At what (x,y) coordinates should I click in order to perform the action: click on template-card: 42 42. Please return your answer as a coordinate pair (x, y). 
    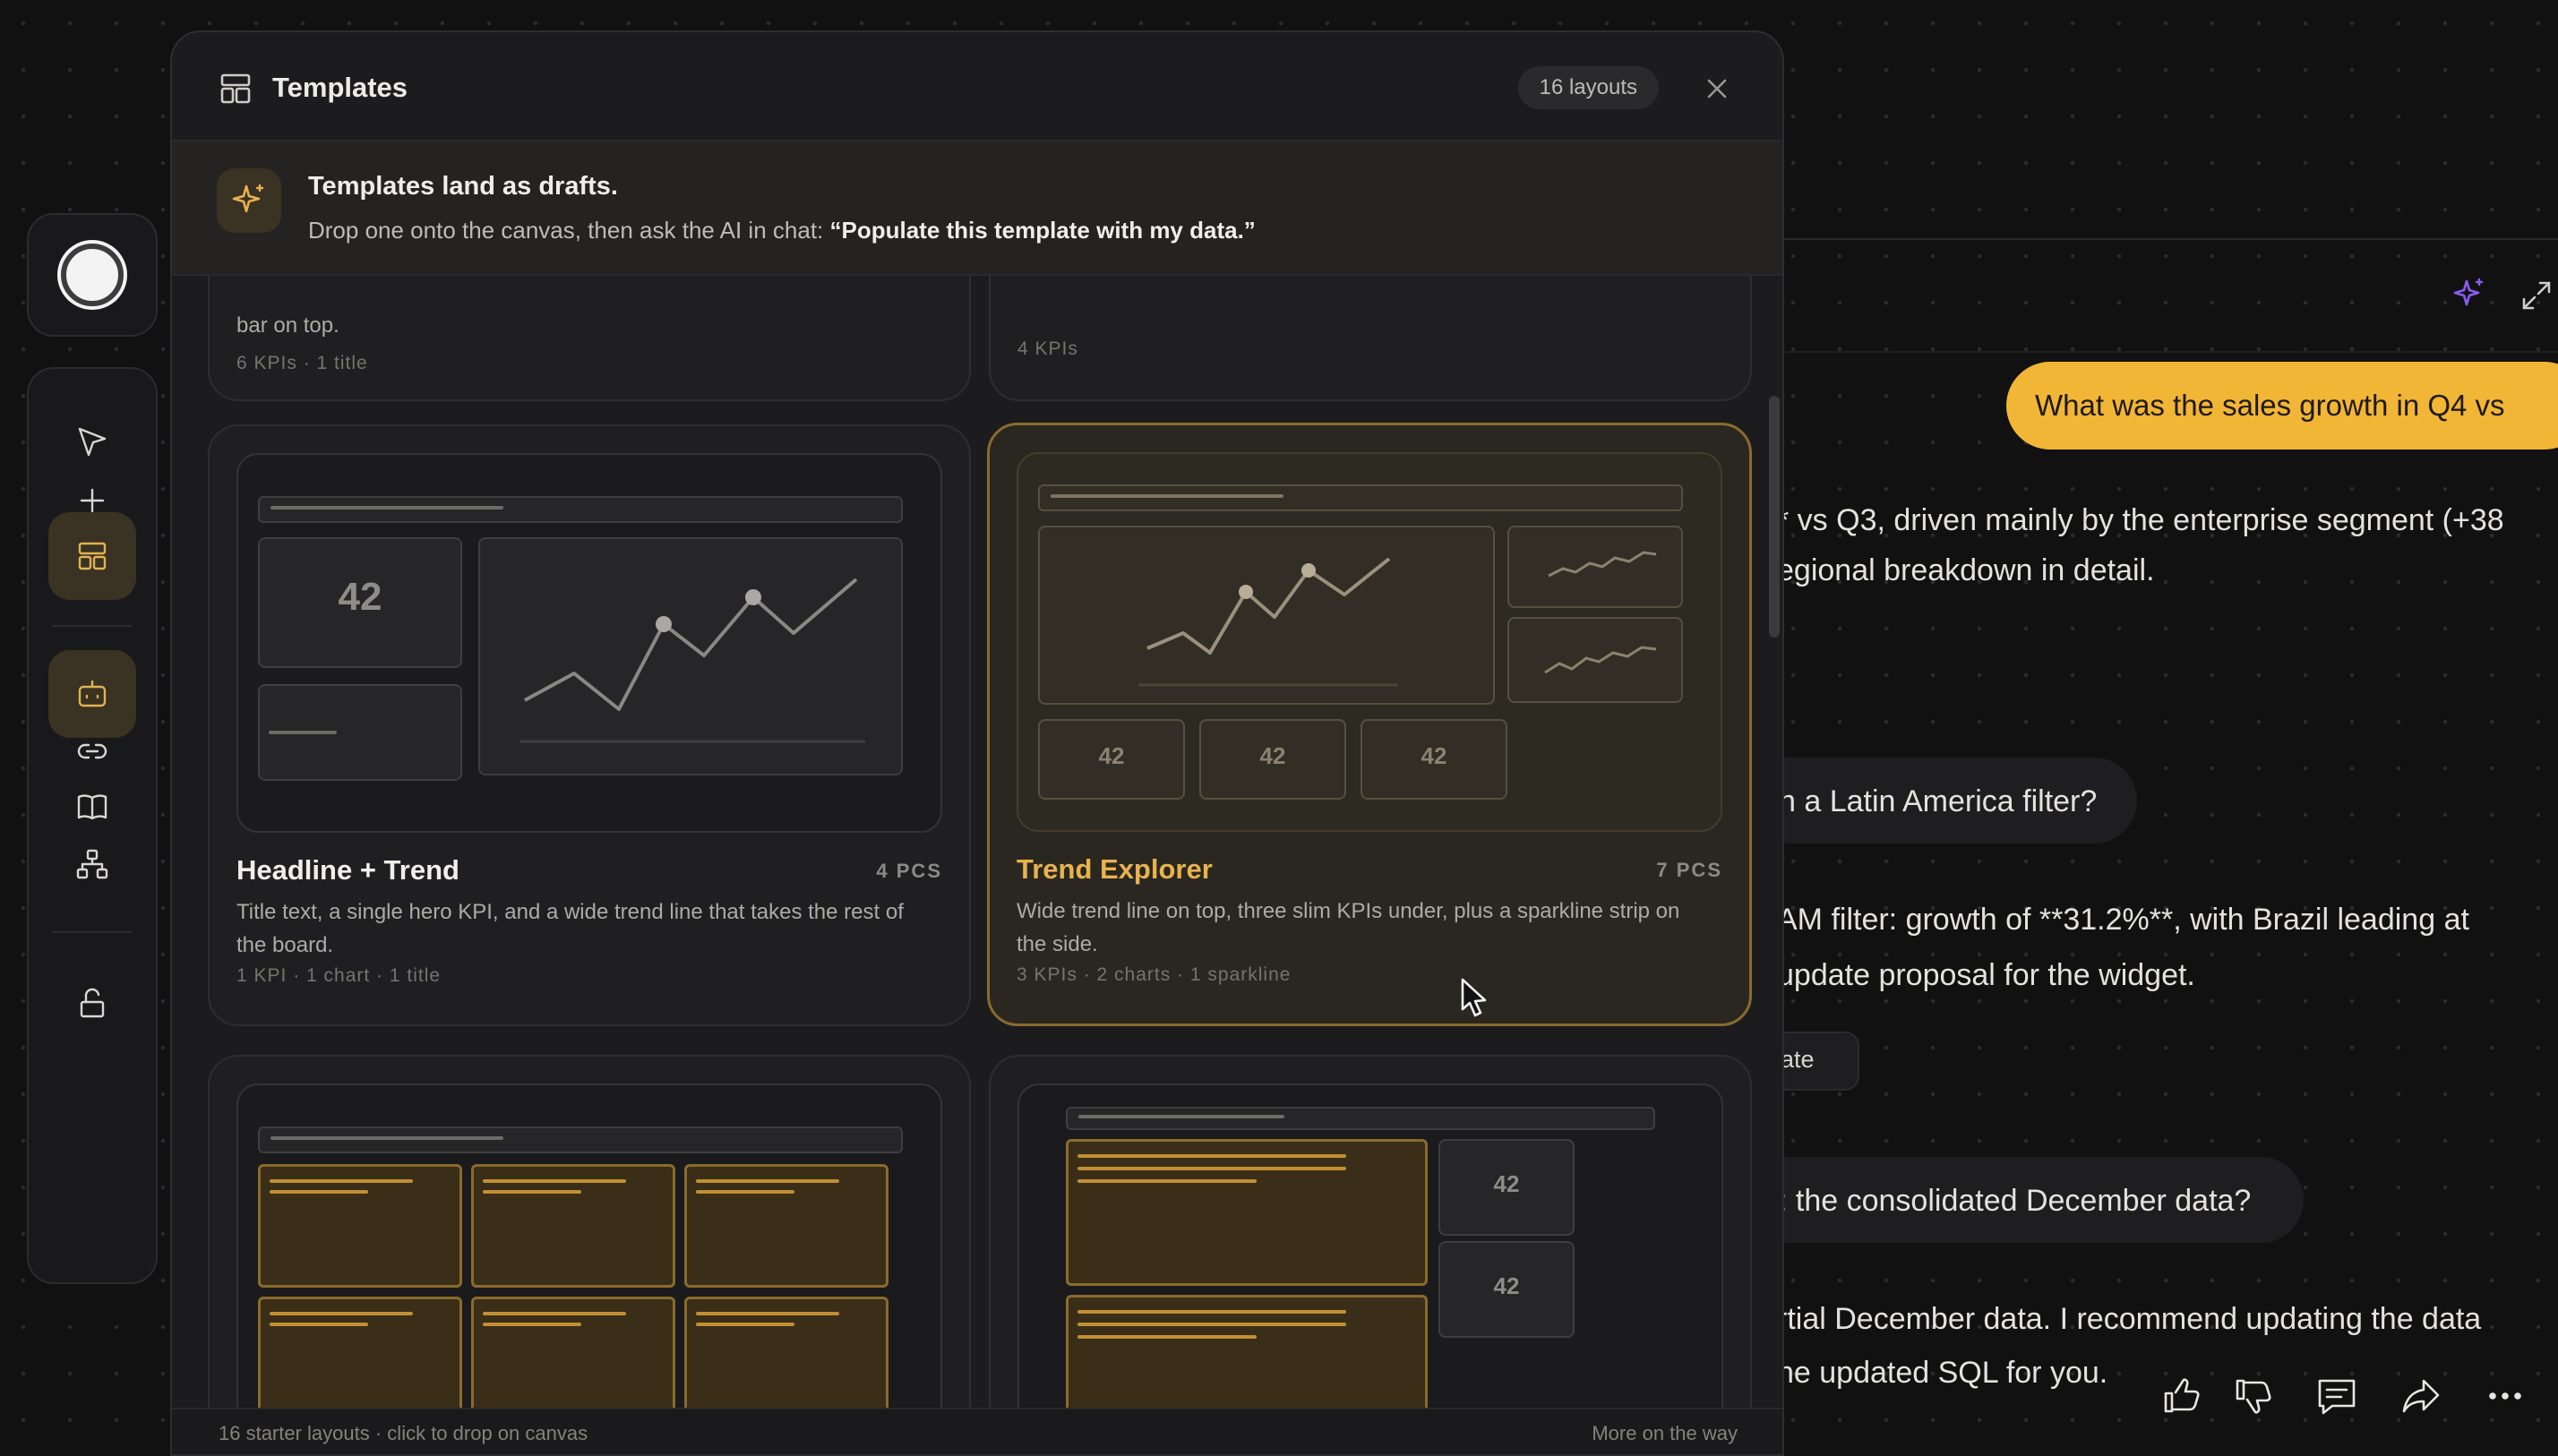
    Looking at the image, I should click on (1370, 1233).